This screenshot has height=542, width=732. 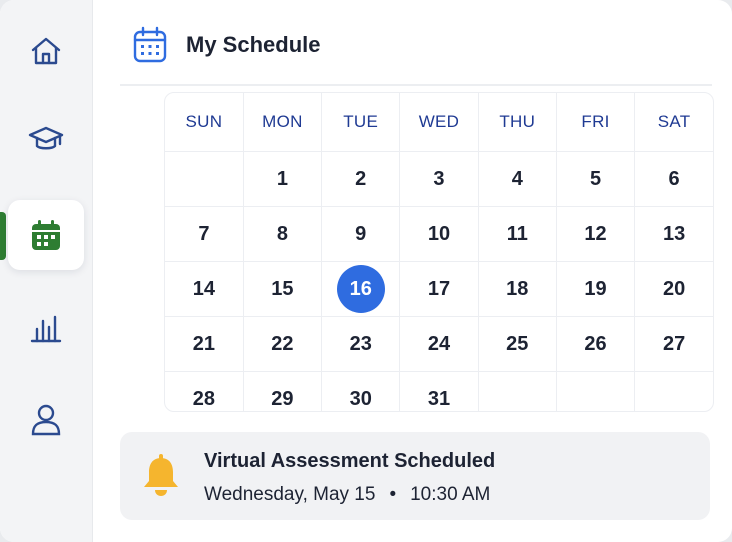 What do you see at coordinates (517, 122) in the screenshot?
I see `weekday-label: THU` at bounding box center [517, 122].